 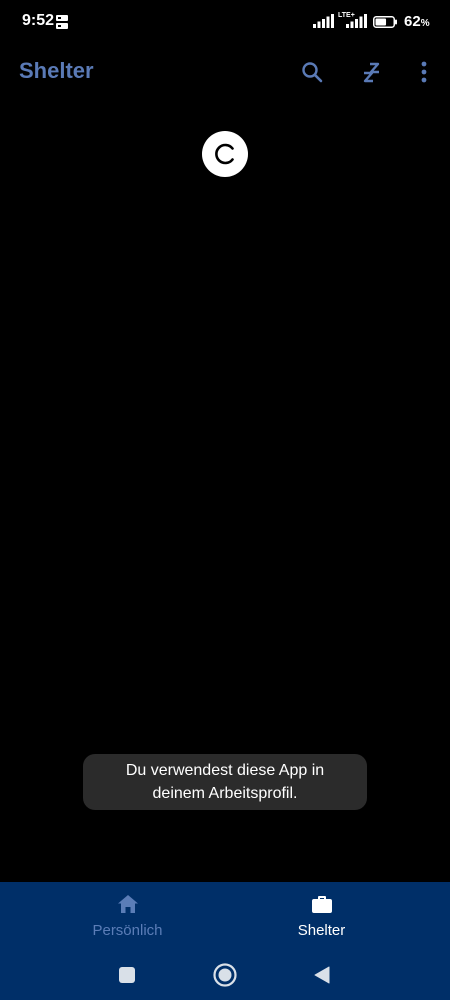 I want to click on battery-percent: 62%, so click(x=417, y=21).